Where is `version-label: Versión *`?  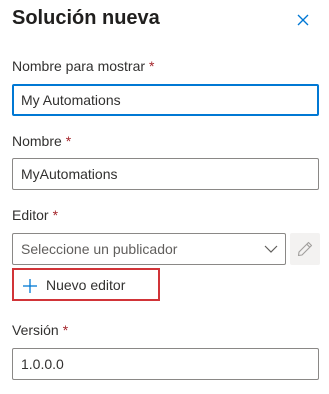
version-label: Versión * is located at coordinates (40, 330).